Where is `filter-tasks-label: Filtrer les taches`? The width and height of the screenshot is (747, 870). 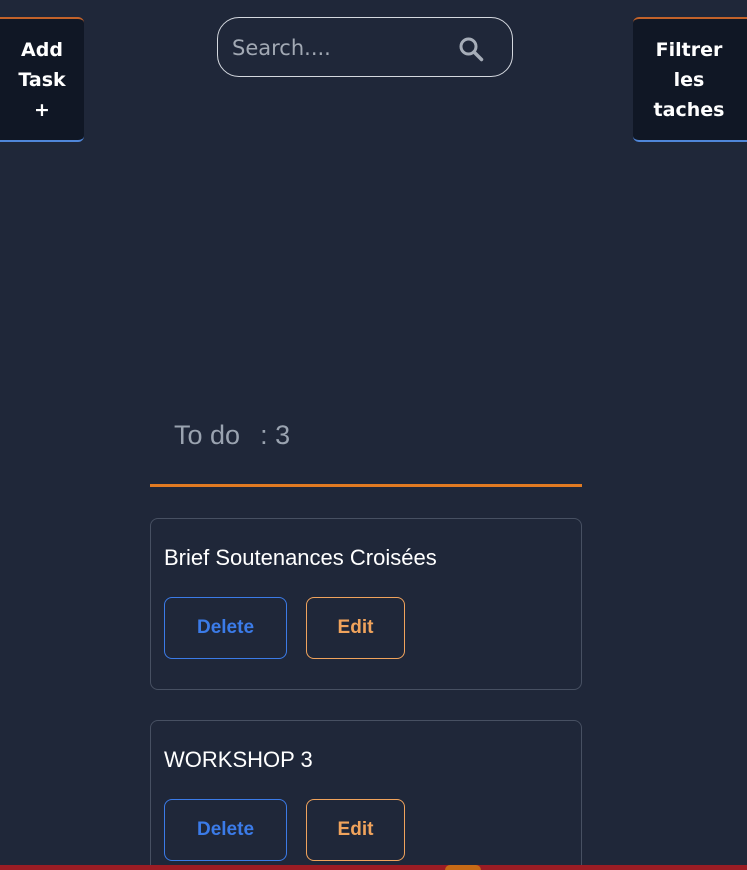
filter-tasks-label: Filtrer les taches is located at coordinates (689, 79).